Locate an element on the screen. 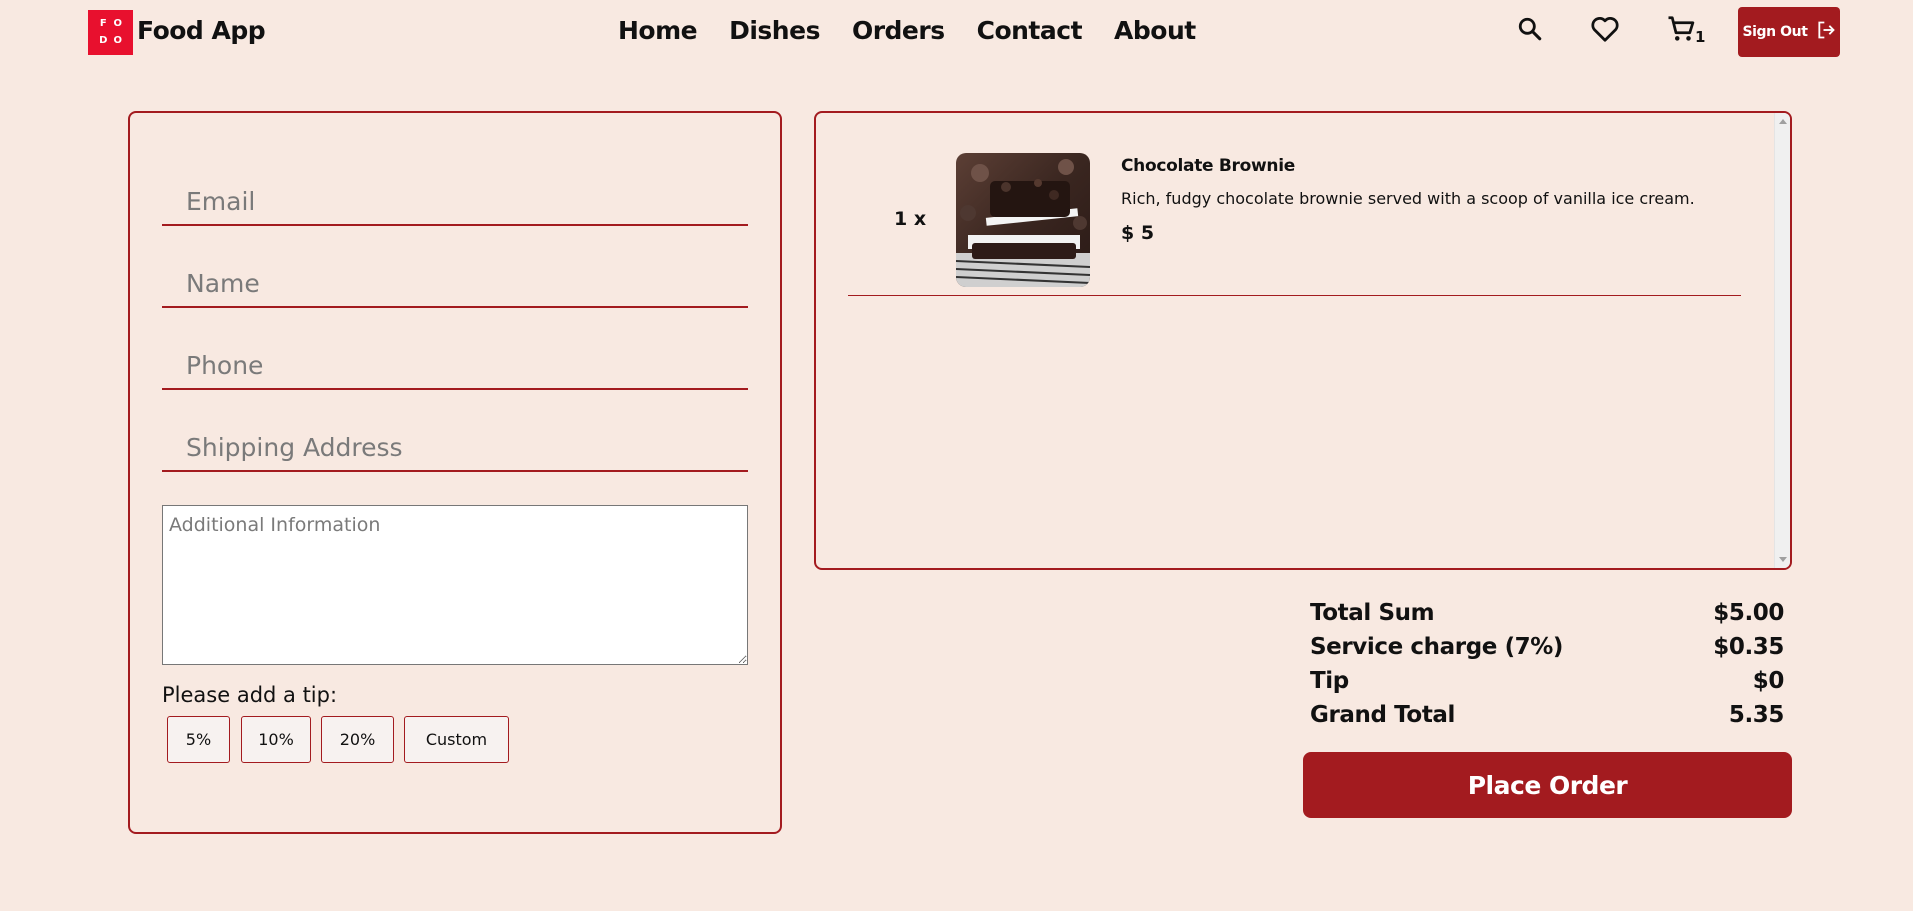 This screenshot has height=911, width=1913. nav-about: About is located at coordinates (1155, 30).